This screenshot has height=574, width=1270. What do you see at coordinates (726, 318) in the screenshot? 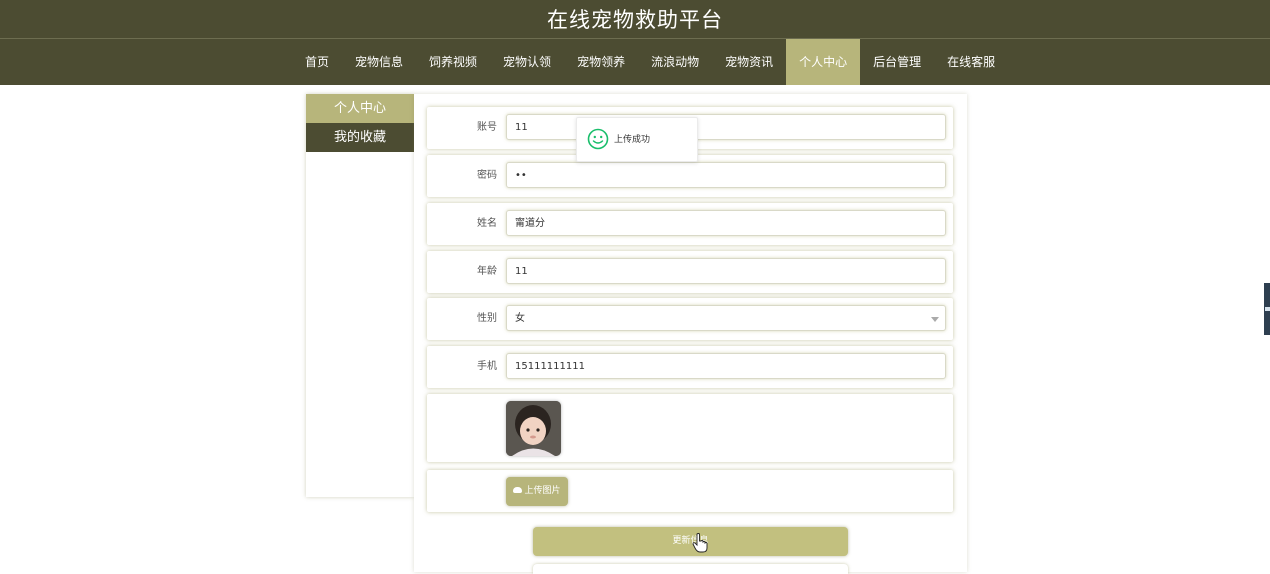
I see `gender-select: 女` at bounding box center [726, 318].